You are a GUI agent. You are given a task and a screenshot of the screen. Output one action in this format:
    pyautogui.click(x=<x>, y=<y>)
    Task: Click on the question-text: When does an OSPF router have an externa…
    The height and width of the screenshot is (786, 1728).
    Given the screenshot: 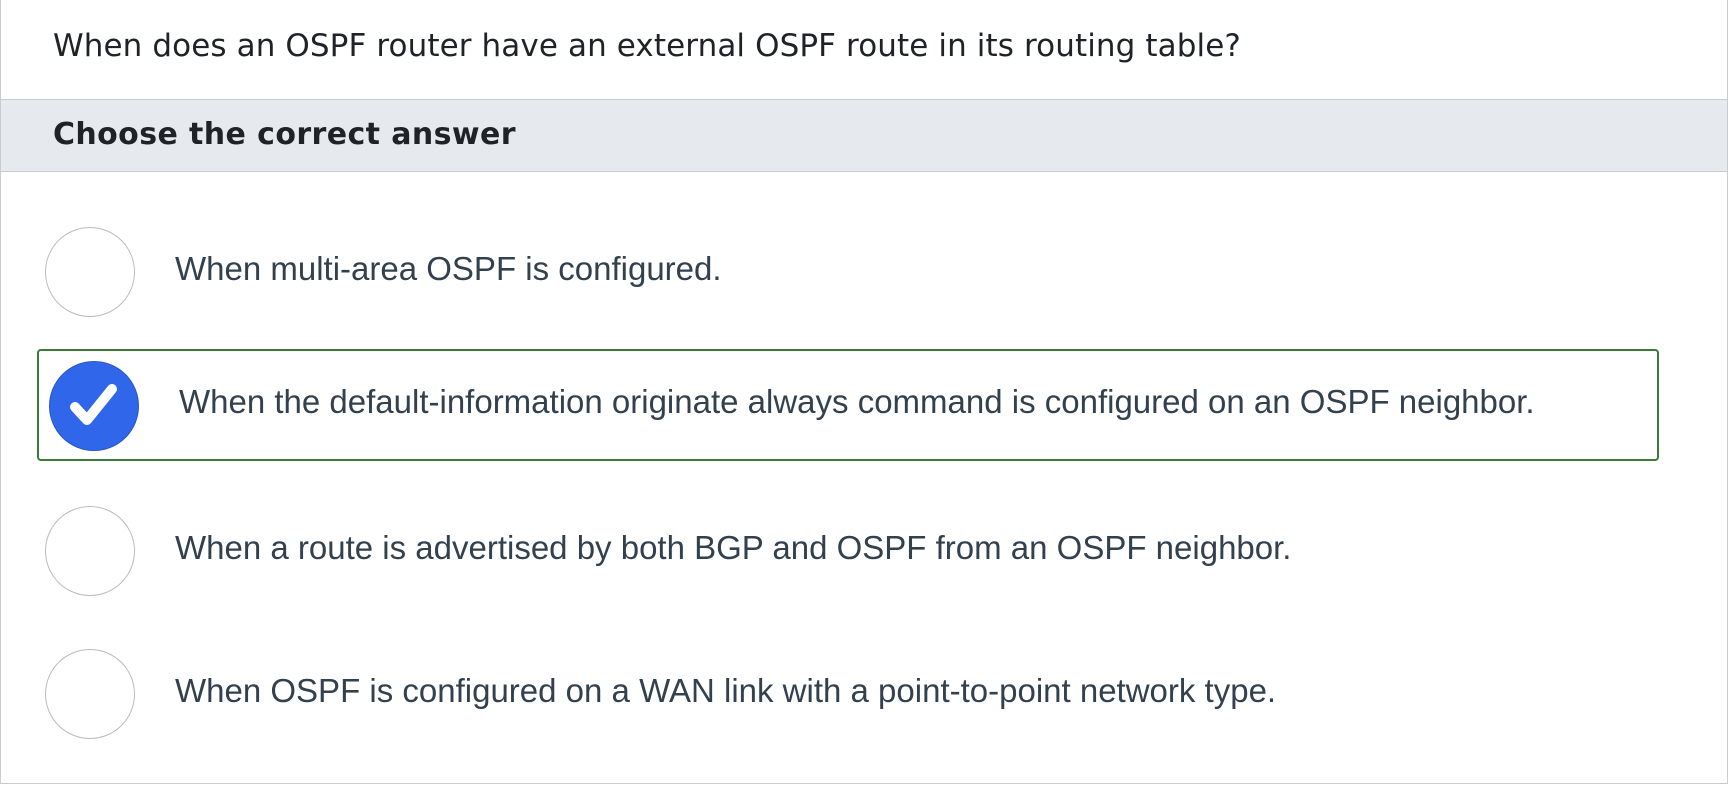 What is the action you would take?
    pyautogui.click(x=647, y=46)
    